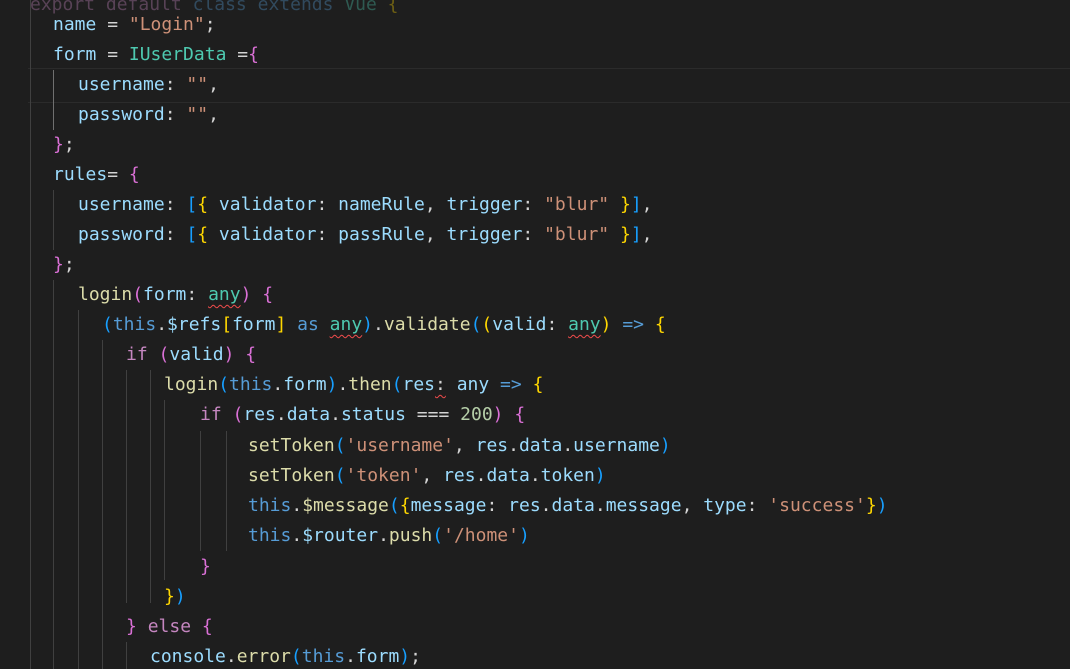 The image size is (1070, 669). What do you see at coordinates (643, 505) in the screenshot?
I see `code-token: message` at bounding box center [643, 505].